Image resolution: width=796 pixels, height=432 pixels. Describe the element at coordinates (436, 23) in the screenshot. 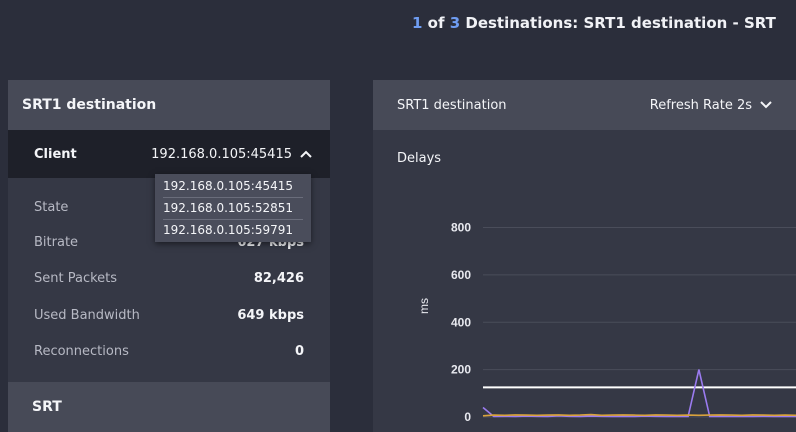

I see `destination-of: of` at that location.